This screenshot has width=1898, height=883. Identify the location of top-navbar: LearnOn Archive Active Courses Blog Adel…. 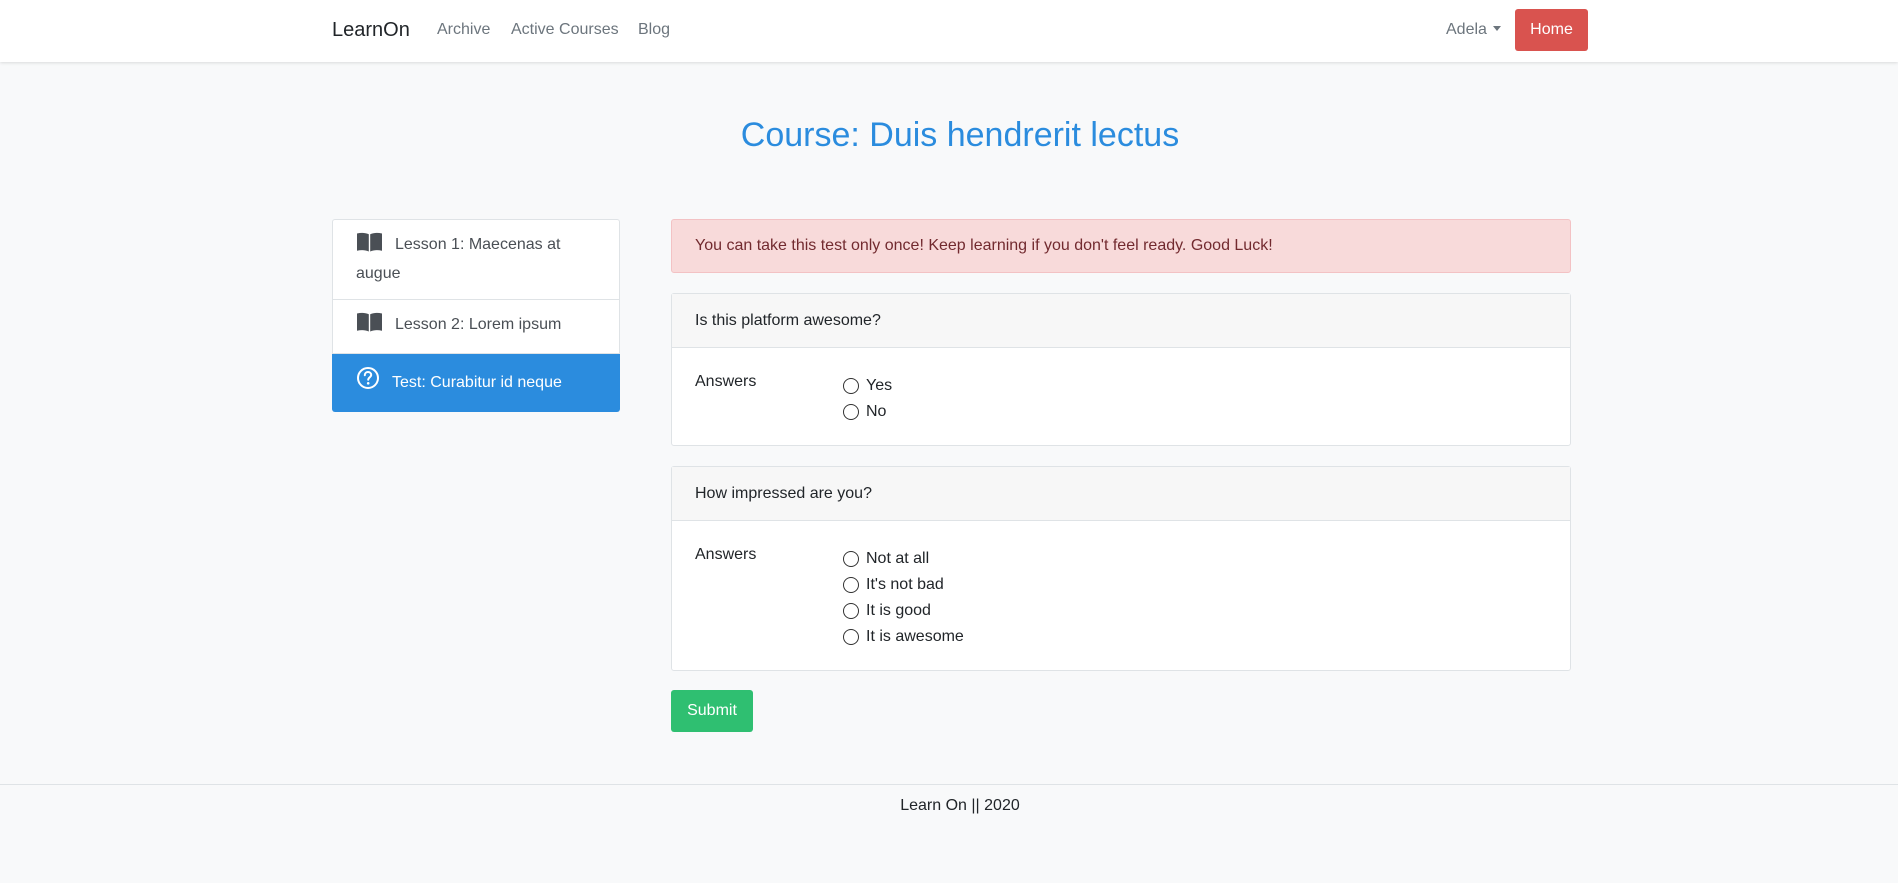
(949, 31).